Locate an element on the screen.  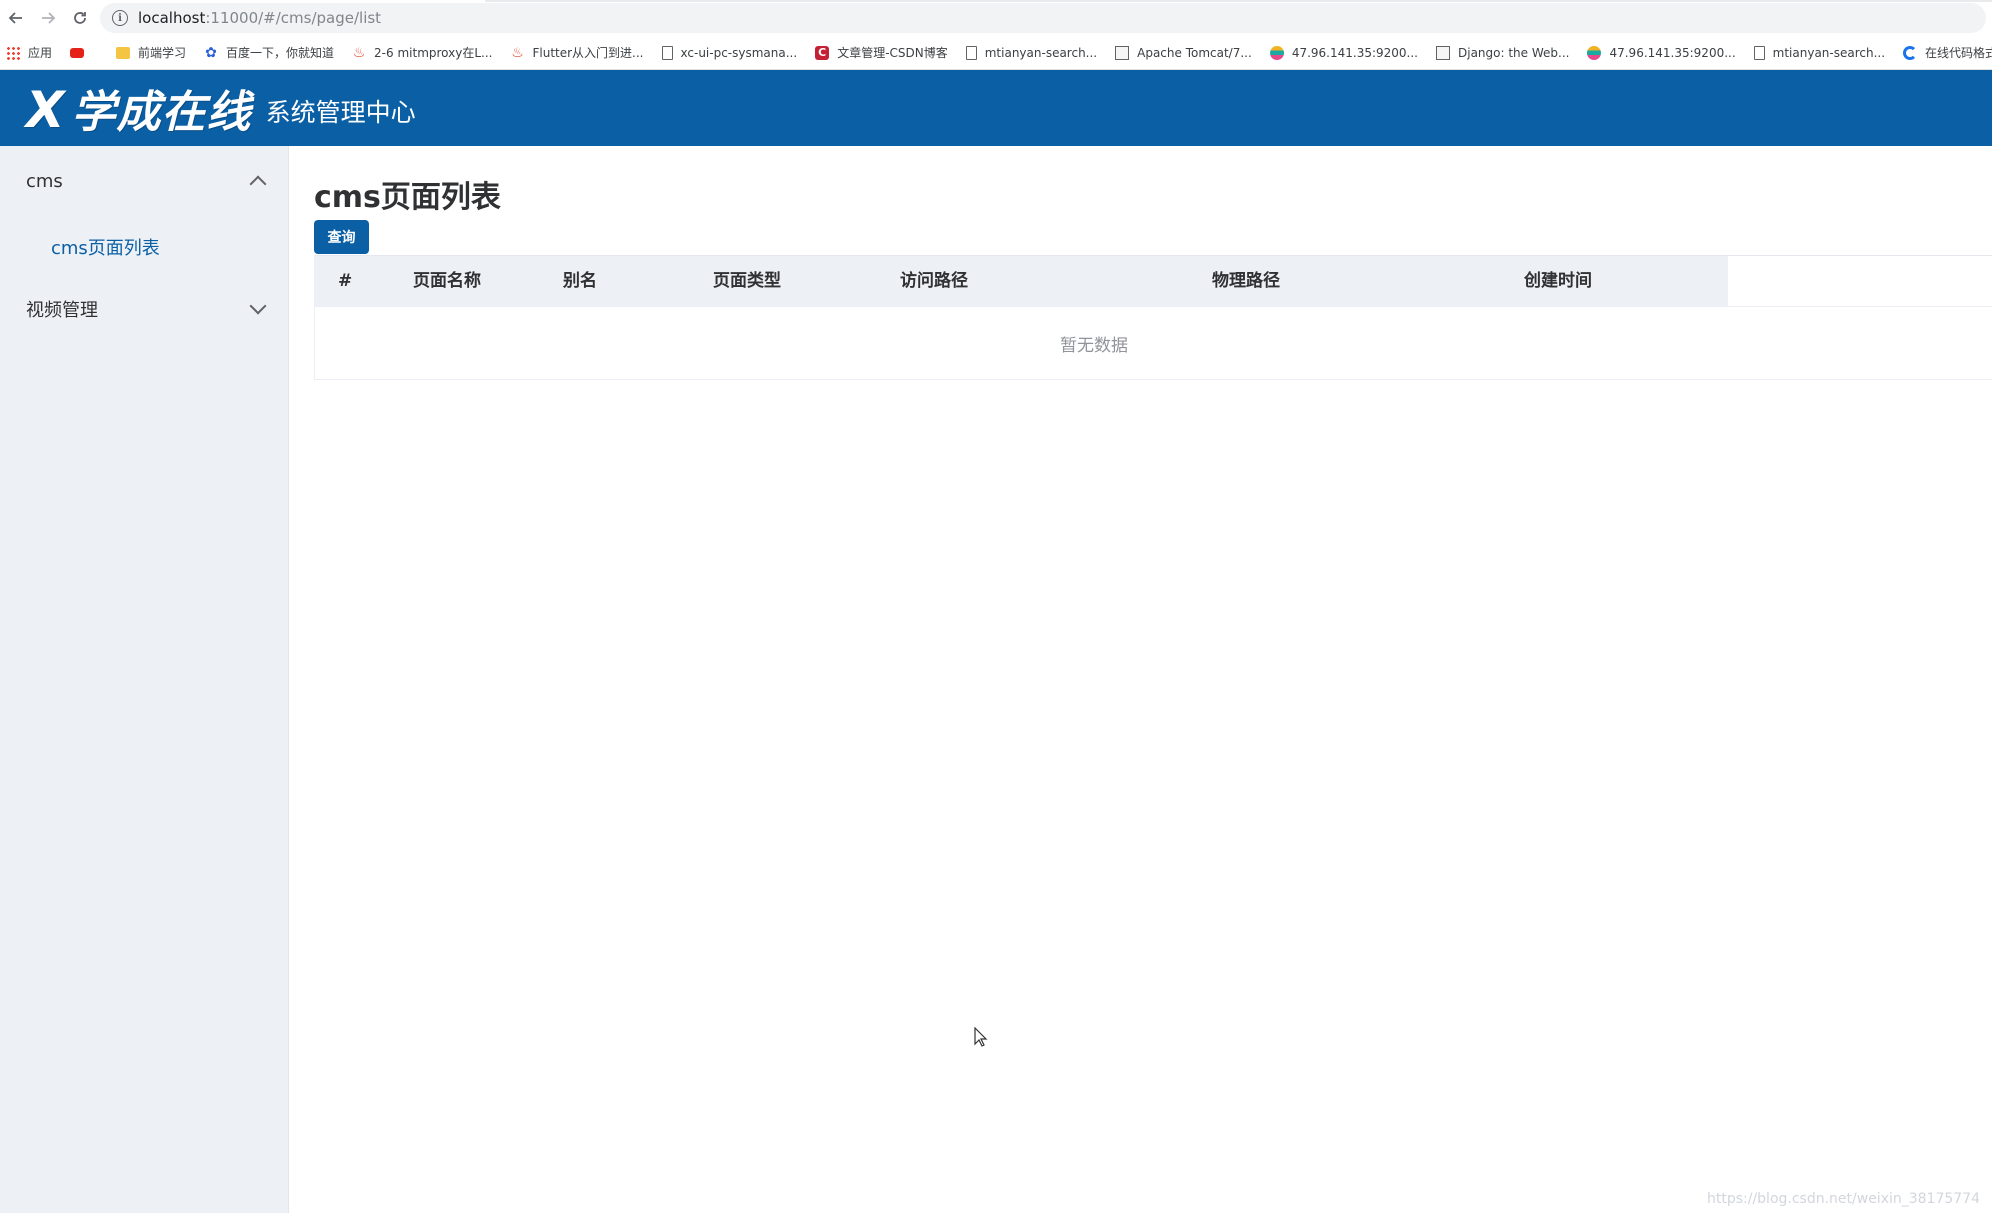
browser-toolbar: i localhost:11000/#/cms/page/list is located at coordinates (996, 18).